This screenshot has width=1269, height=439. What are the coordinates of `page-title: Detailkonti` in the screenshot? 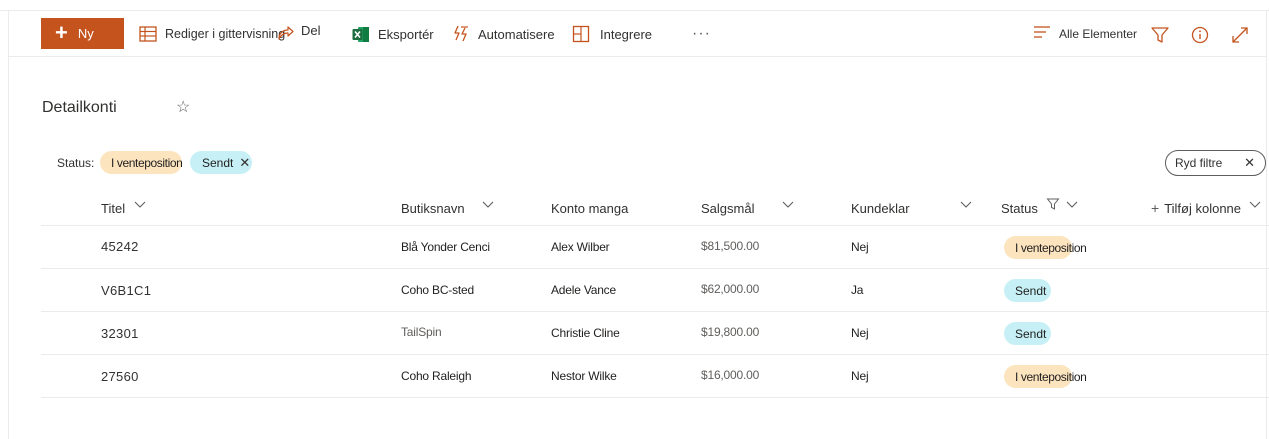 It's located at (79, 107).